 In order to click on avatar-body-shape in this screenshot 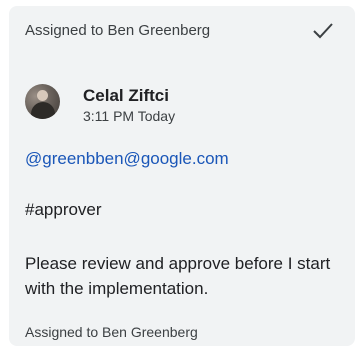, I will do `click(43, 110)`.